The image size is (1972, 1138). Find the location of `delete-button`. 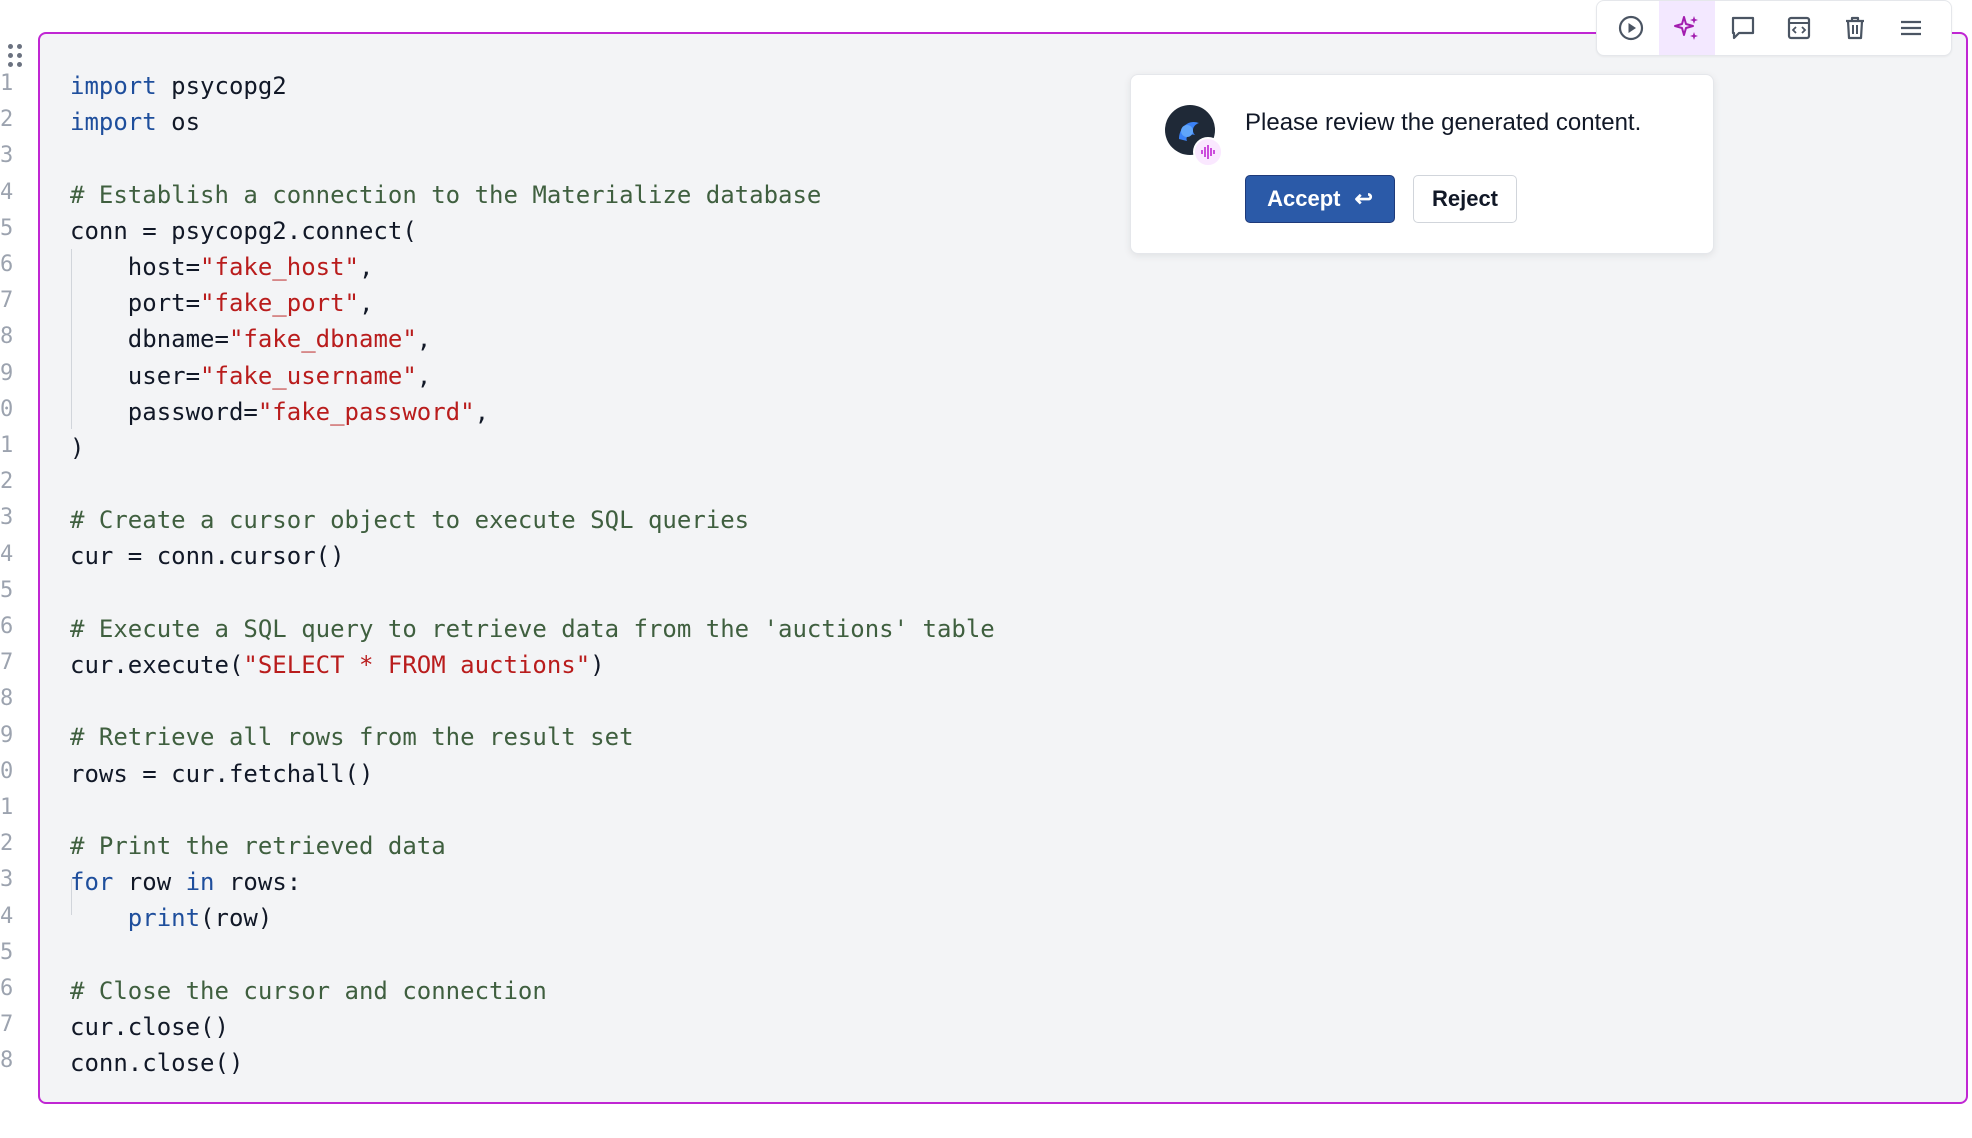

delete-button is located at coordinates (1855, 28).